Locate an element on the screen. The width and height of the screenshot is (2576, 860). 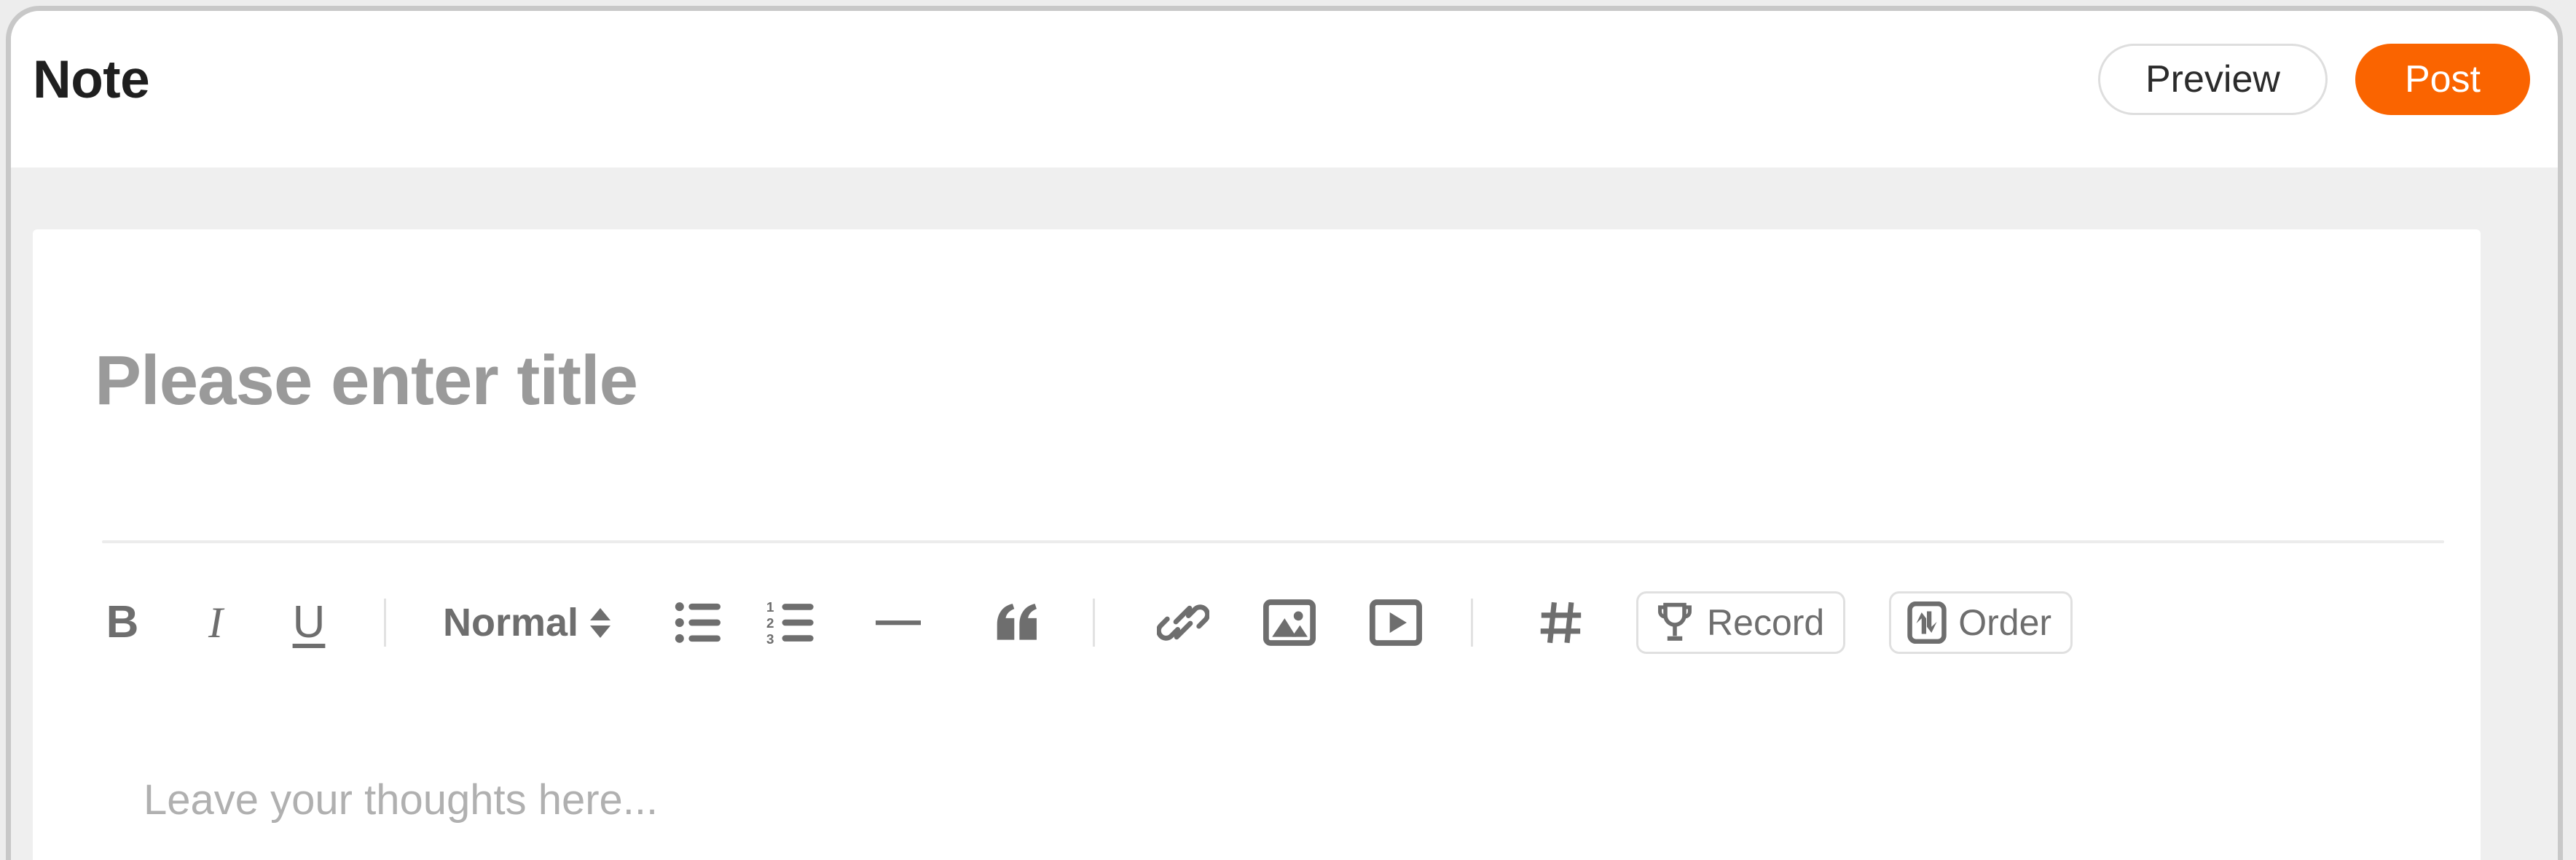
record-button: Record is located at coordinates (1741, 622).